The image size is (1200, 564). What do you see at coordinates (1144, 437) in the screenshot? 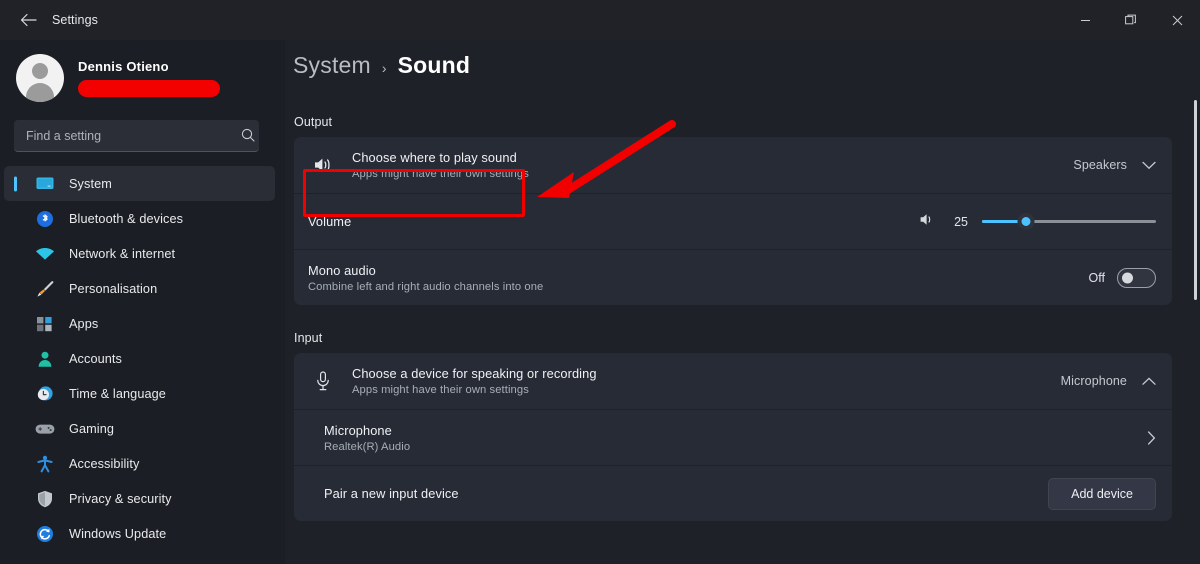
I see `microphone-device-open` at bounding box center [1144, 437].